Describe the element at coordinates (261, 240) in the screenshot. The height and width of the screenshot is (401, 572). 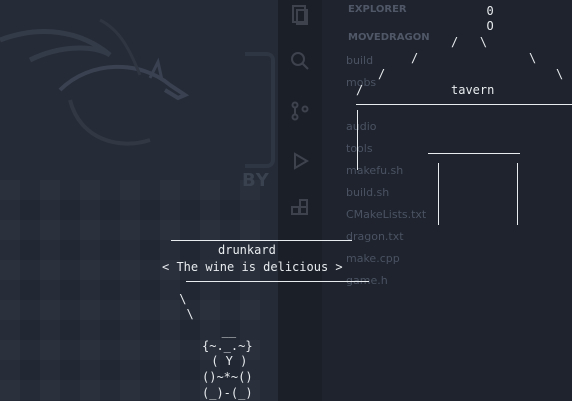
I see `speech-bubble-top` at that location.